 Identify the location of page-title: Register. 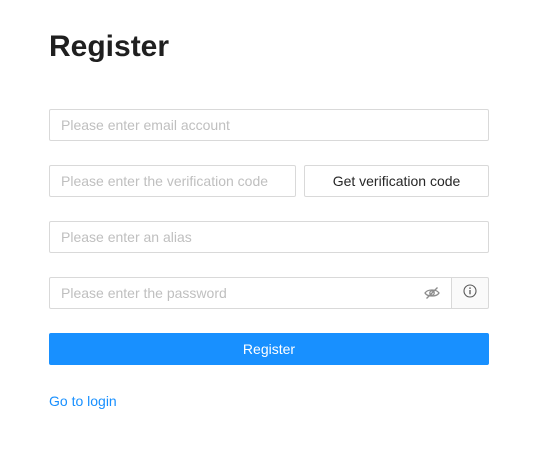
(109, 46).